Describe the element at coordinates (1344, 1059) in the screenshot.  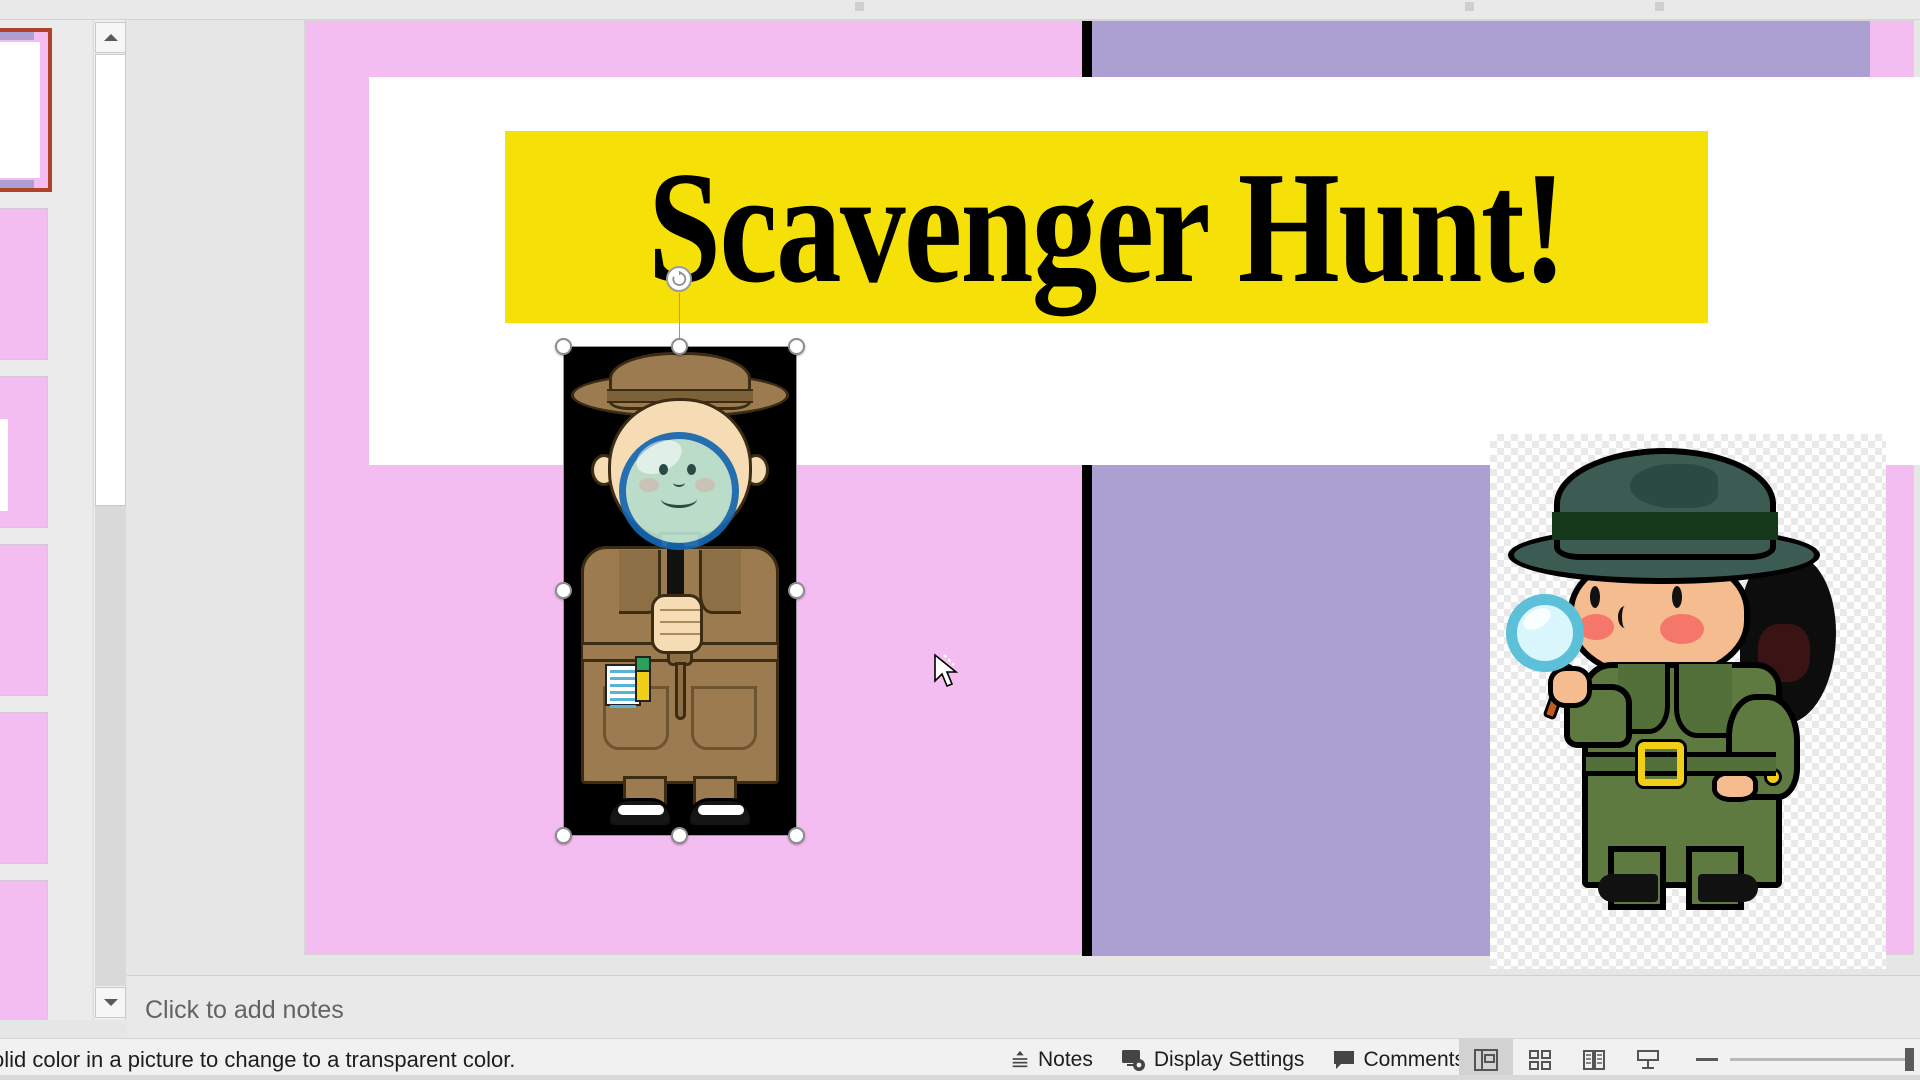
I see `comment-icon` at that location.